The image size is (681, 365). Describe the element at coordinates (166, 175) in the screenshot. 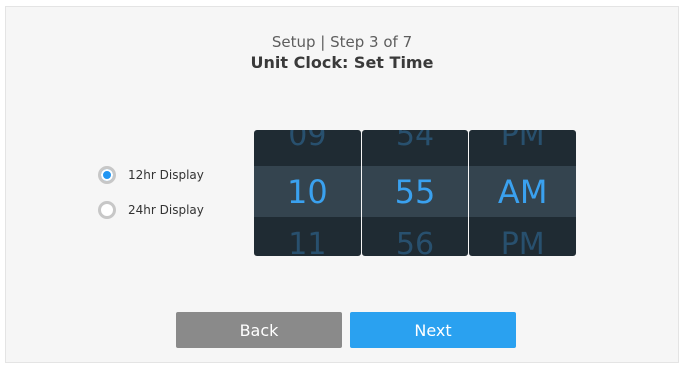

I see `radio-label-12hr: 12hr Display` at that location.